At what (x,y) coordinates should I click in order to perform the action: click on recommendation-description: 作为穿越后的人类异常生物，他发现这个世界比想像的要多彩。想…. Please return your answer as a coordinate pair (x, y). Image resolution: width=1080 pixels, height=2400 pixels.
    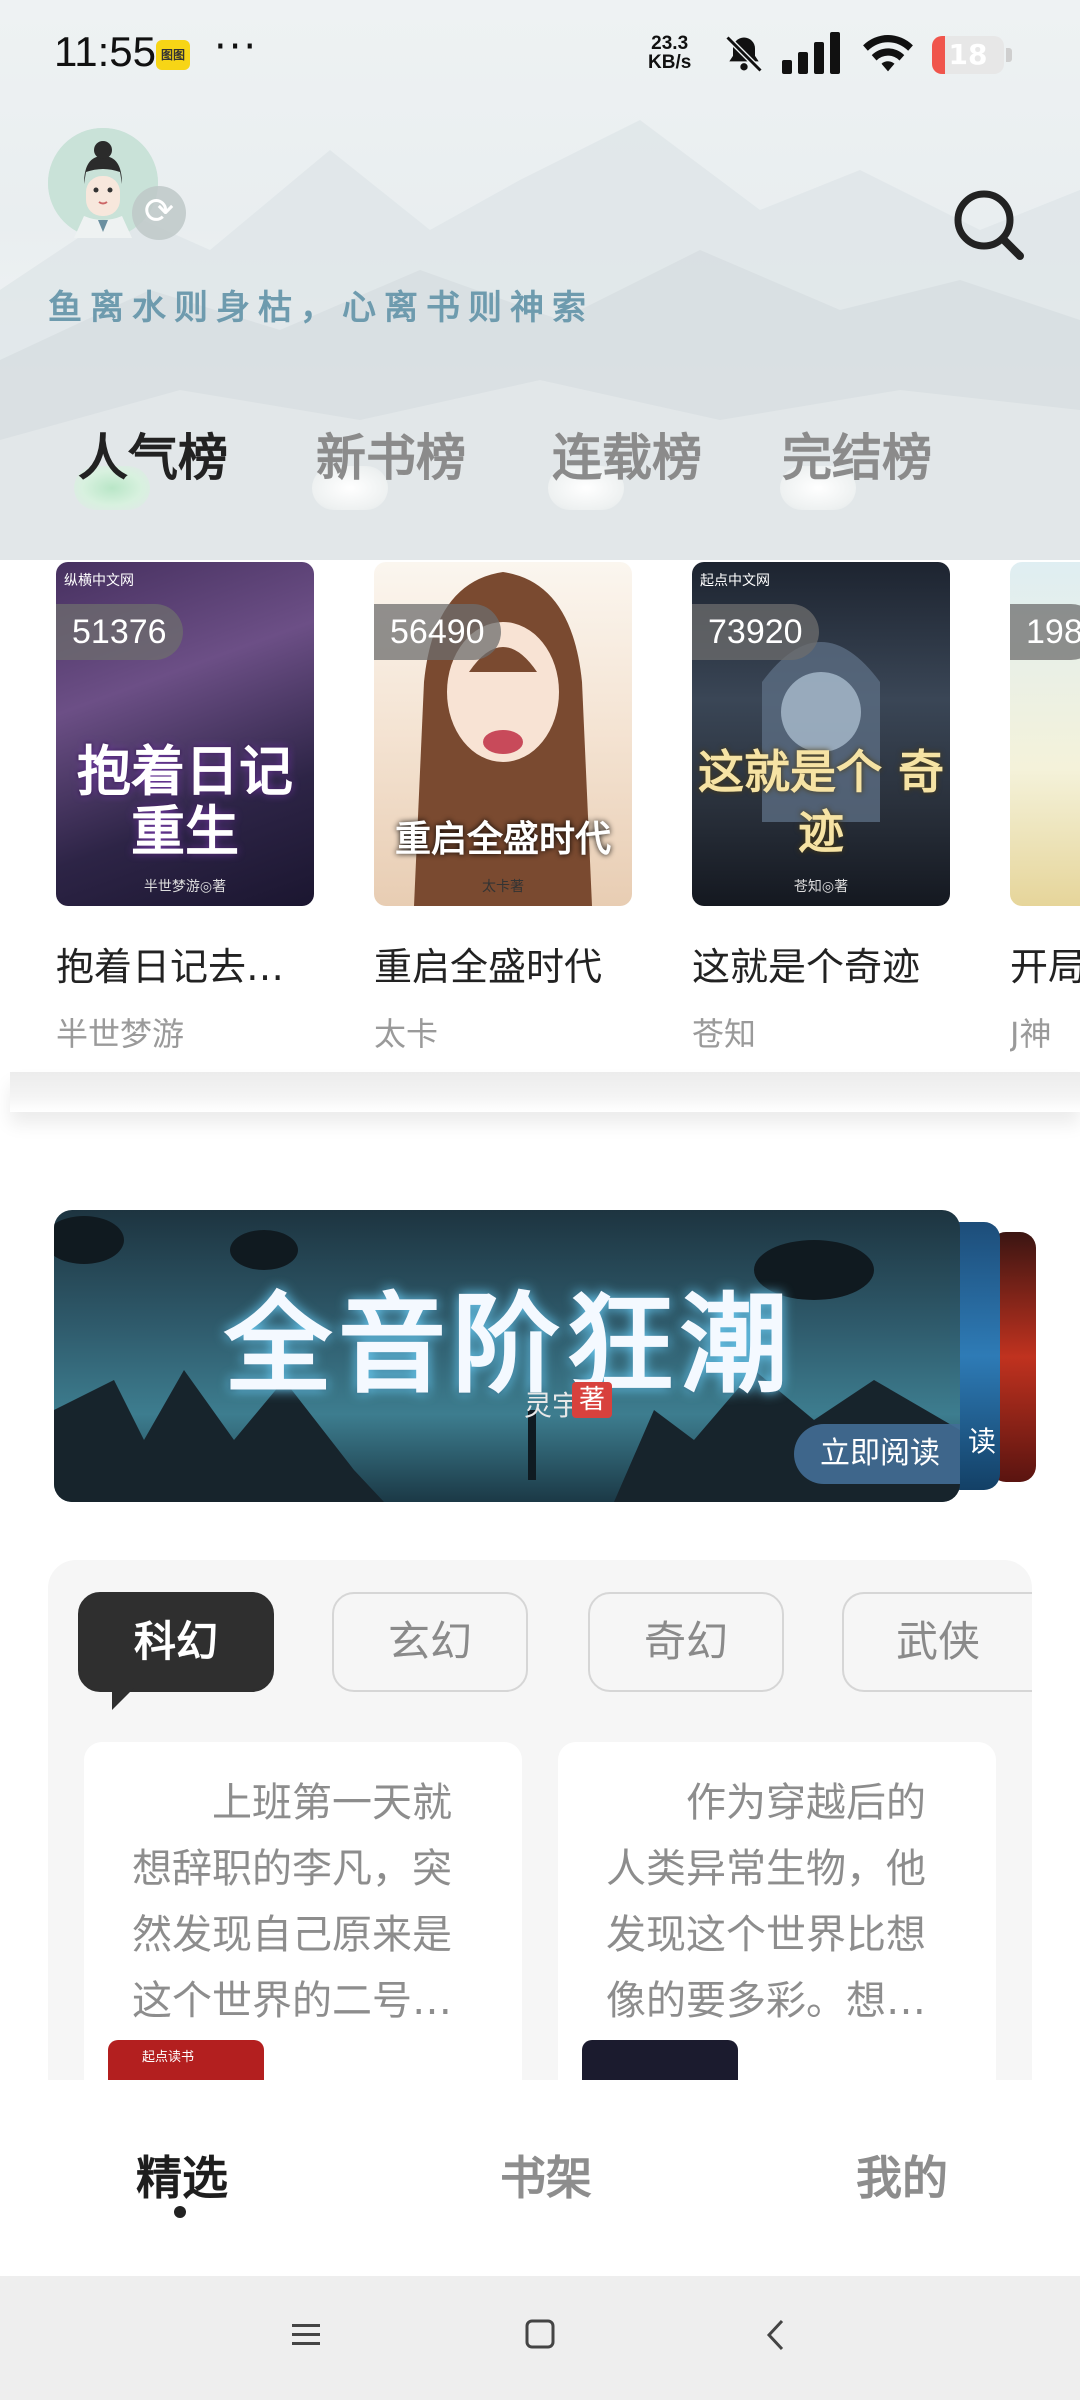
    Looking at the image, I should click on (766, 1902).